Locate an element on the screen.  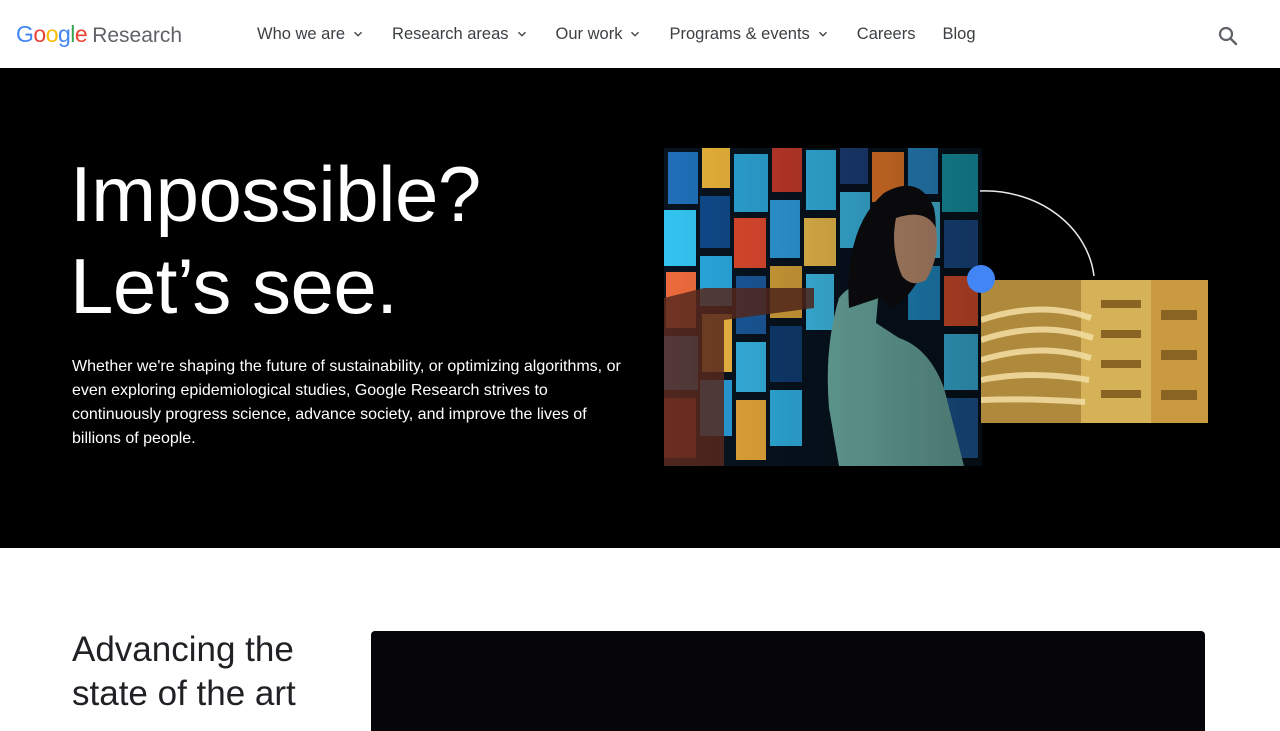
nav-label: Programs & events is located at coordinates (739, 33).